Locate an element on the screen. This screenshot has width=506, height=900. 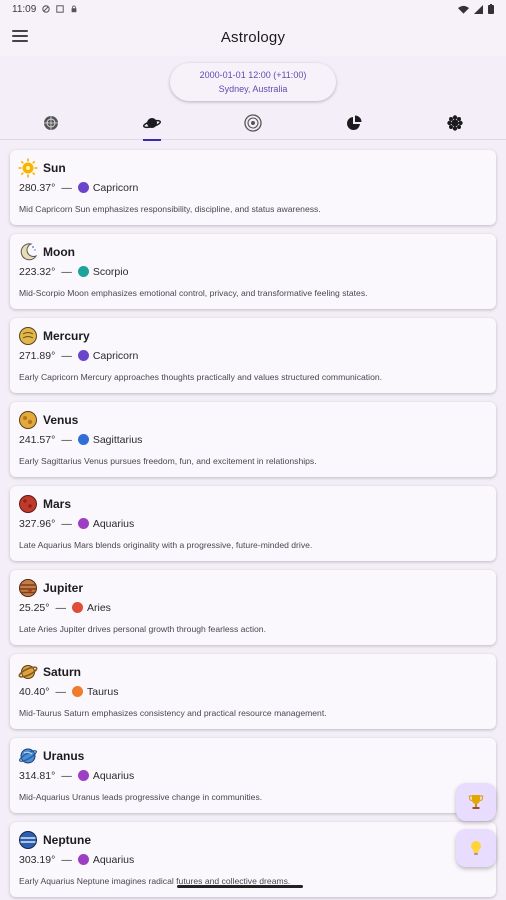
planet-name: Sun is located at coordinates (54, 168).